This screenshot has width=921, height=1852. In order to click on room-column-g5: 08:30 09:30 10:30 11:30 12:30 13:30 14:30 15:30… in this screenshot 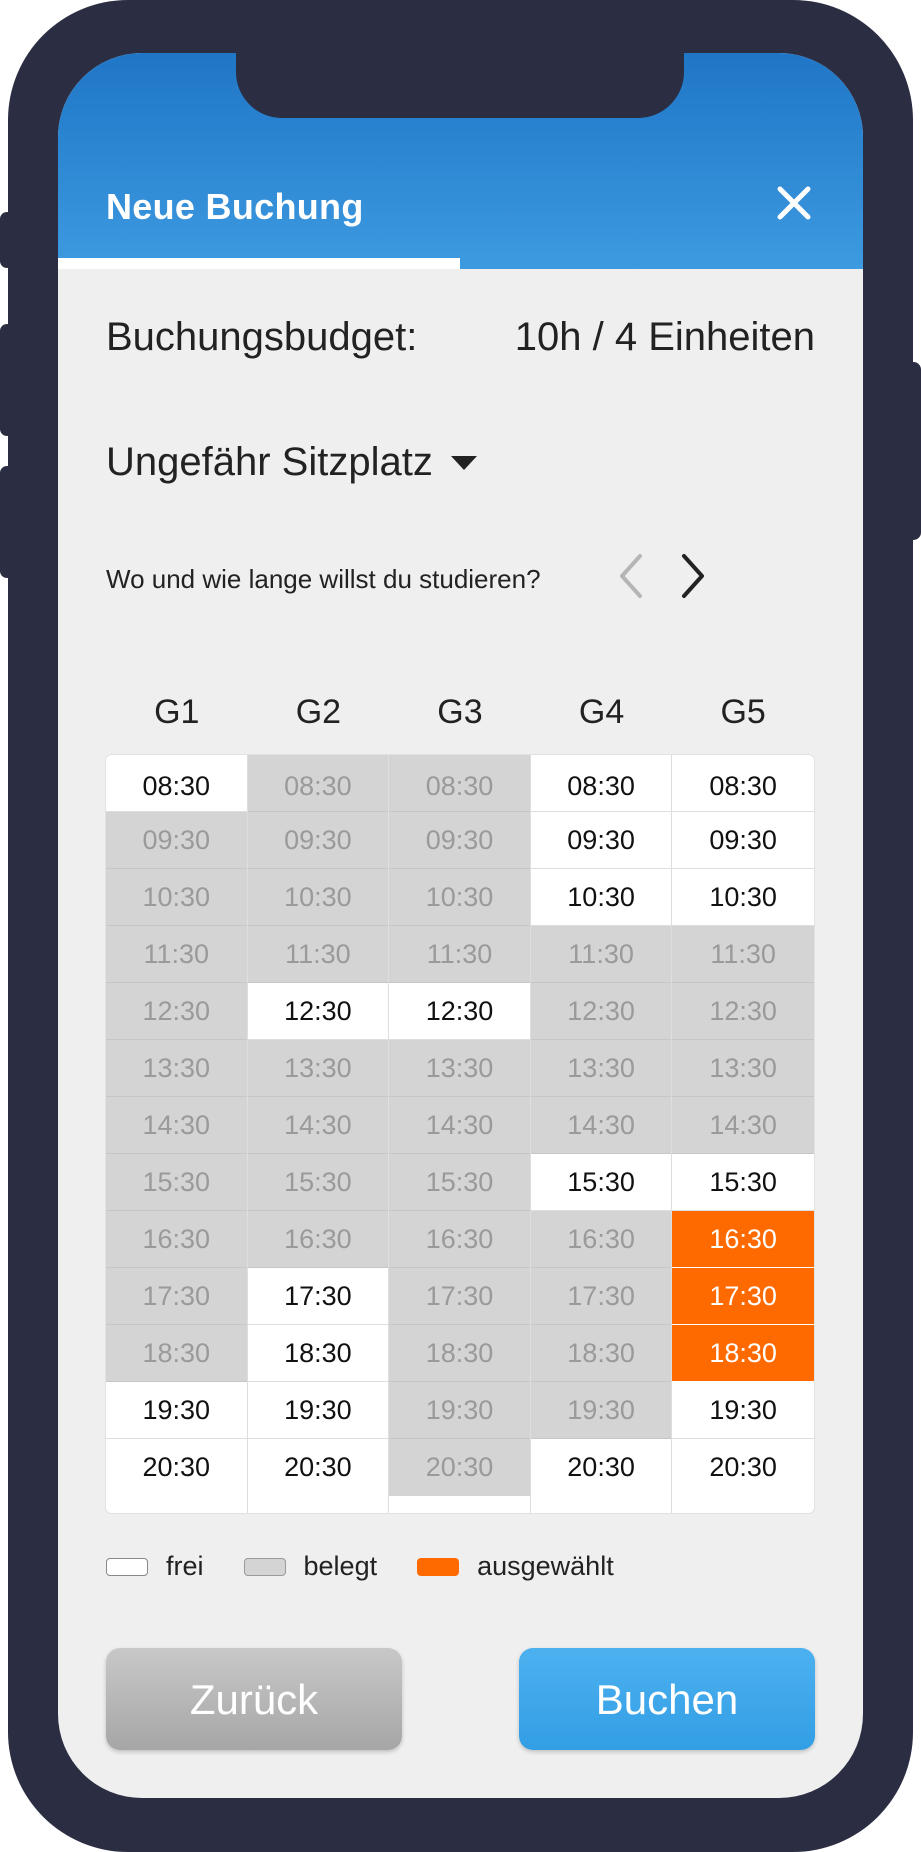, I will do `click(743, 1134)`.